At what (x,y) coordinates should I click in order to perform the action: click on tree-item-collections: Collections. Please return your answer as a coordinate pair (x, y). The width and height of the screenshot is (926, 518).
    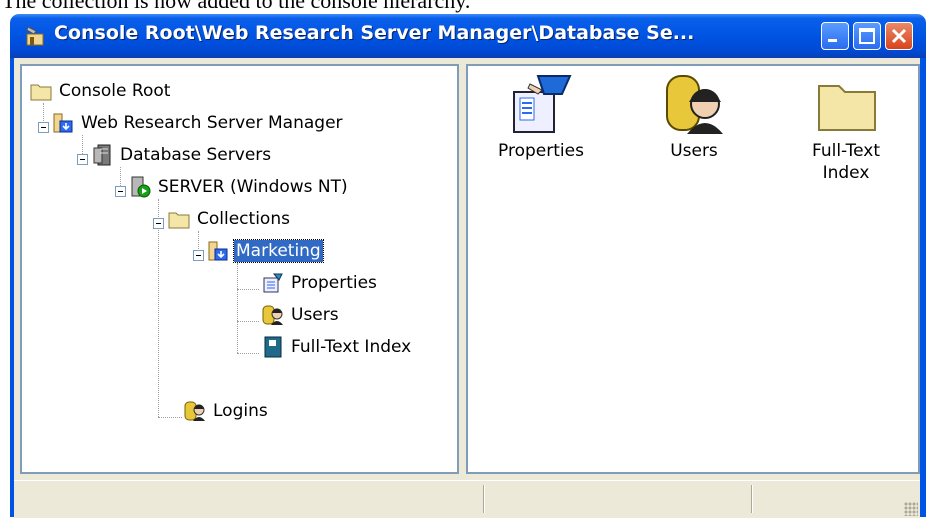
    Looking at the image, I should click on (230, 219).